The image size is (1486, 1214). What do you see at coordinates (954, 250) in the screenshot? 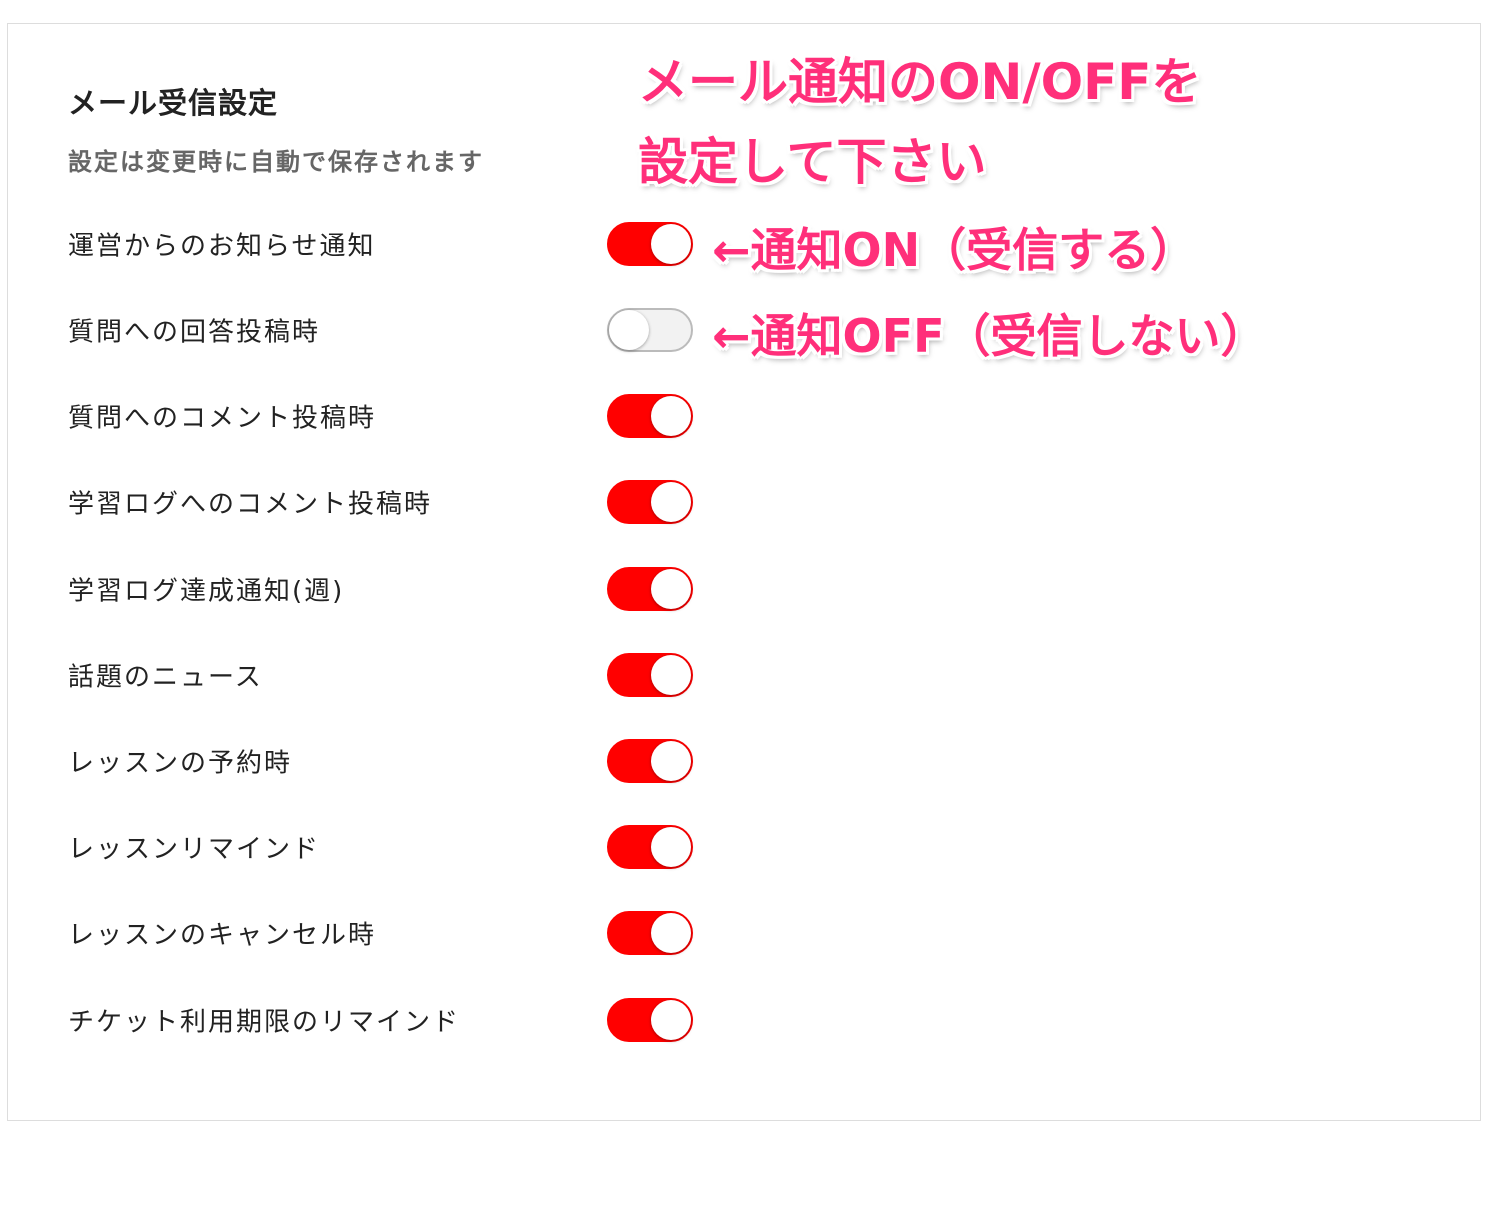
I see `annotation-on-hint: ←通知ON（受信する）` at bounding box center [954, 250].